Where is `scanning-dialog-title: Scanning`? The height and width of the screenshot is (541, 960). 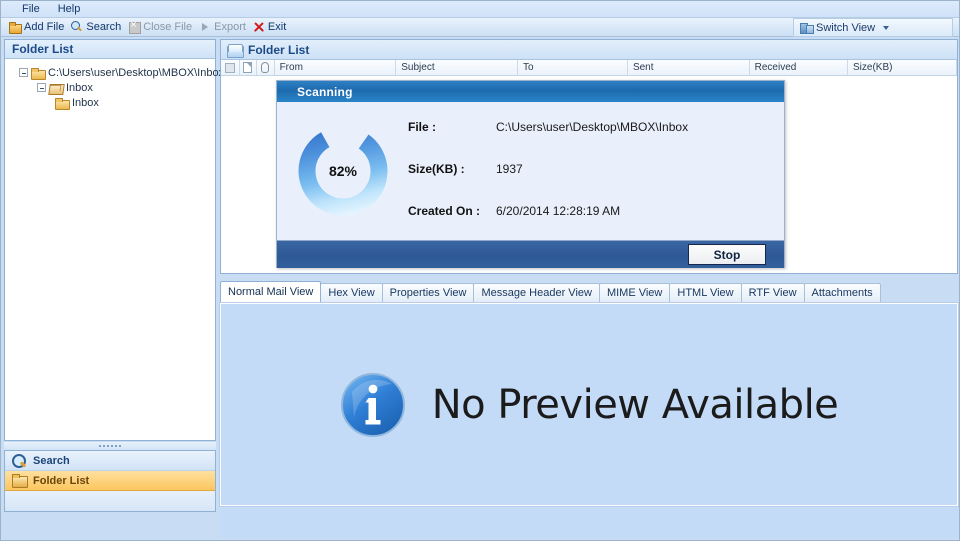 scanning-dialog-title: Scanning is located at coordinates (530, 91).